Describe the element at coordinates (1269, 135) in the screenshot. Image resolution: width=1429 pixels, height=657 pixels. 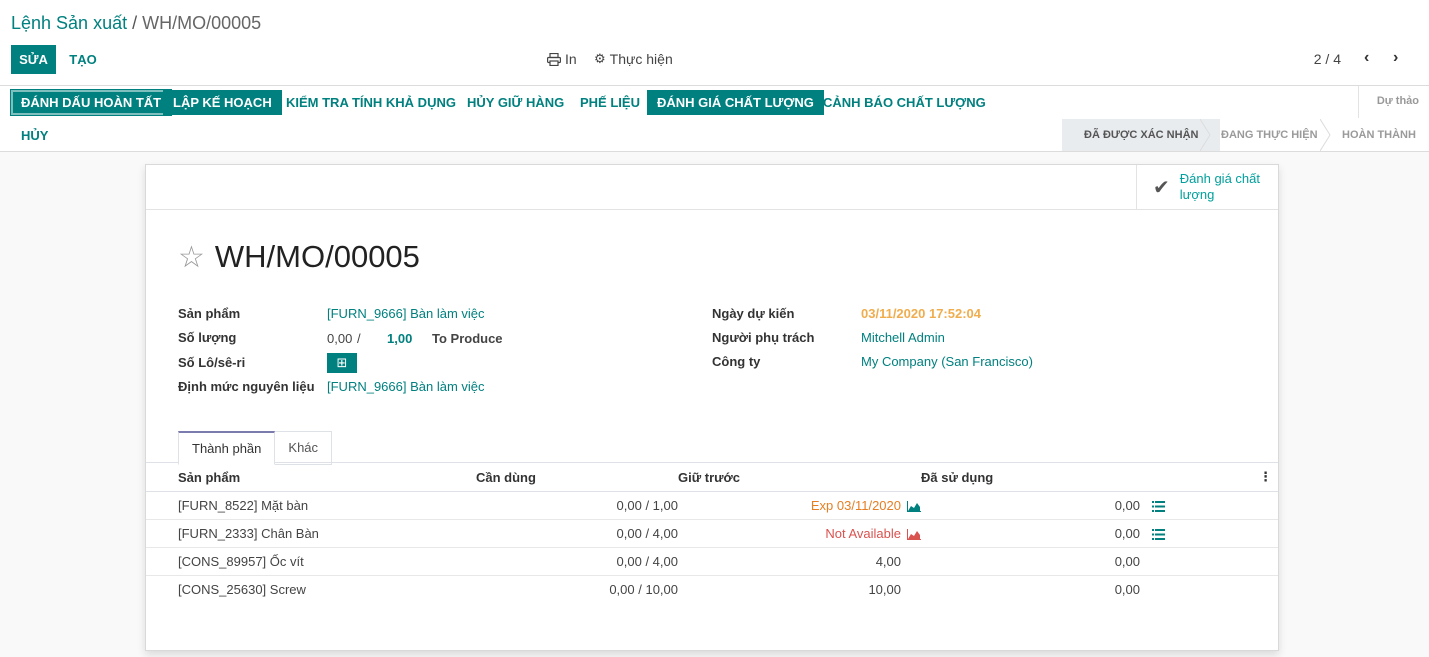
I see `stage-in-progress: Đang thực hiện` at that location.